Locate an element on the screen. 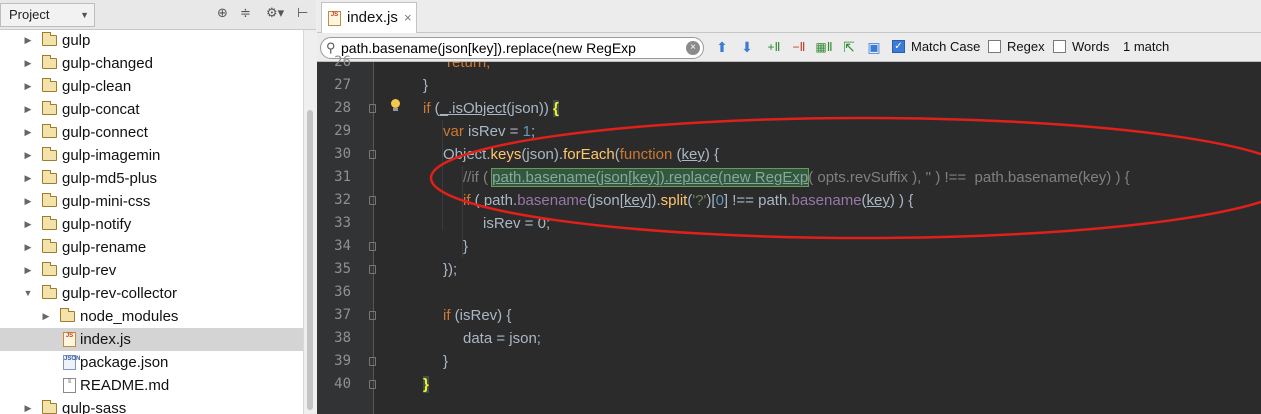 The height and width of the screenshot is (414, 1261). add-occurrence-icon: +Ⅱ is located at coordinates (774, 47).